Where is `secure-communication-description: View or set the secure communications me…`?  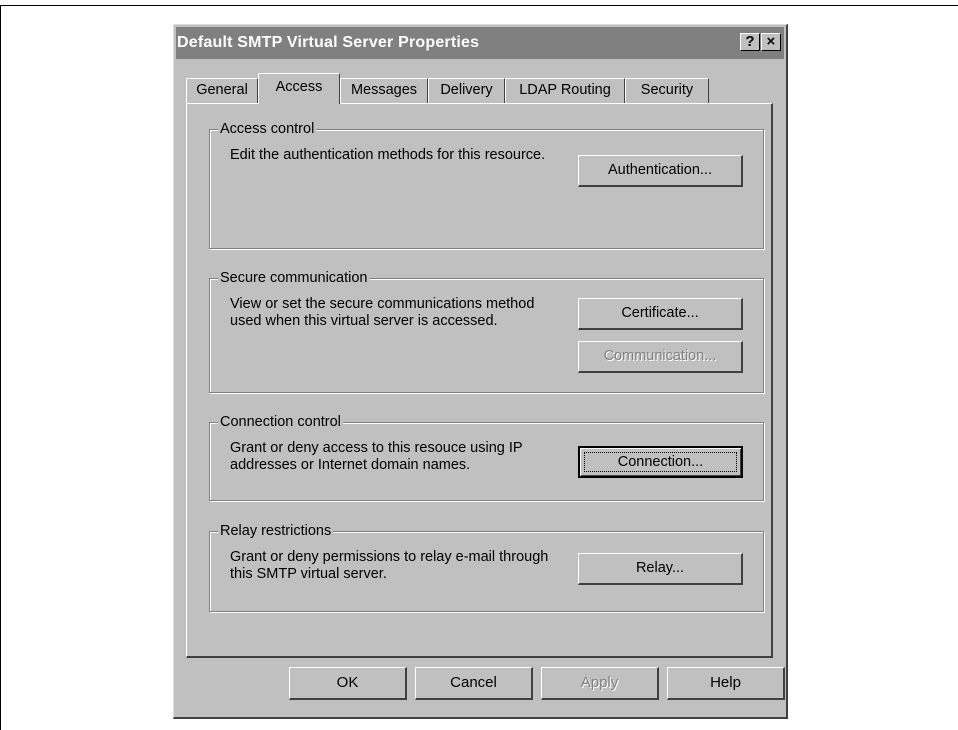
secure-communication-description: View or set the secure communications me… is located at coordinates (382, 312).